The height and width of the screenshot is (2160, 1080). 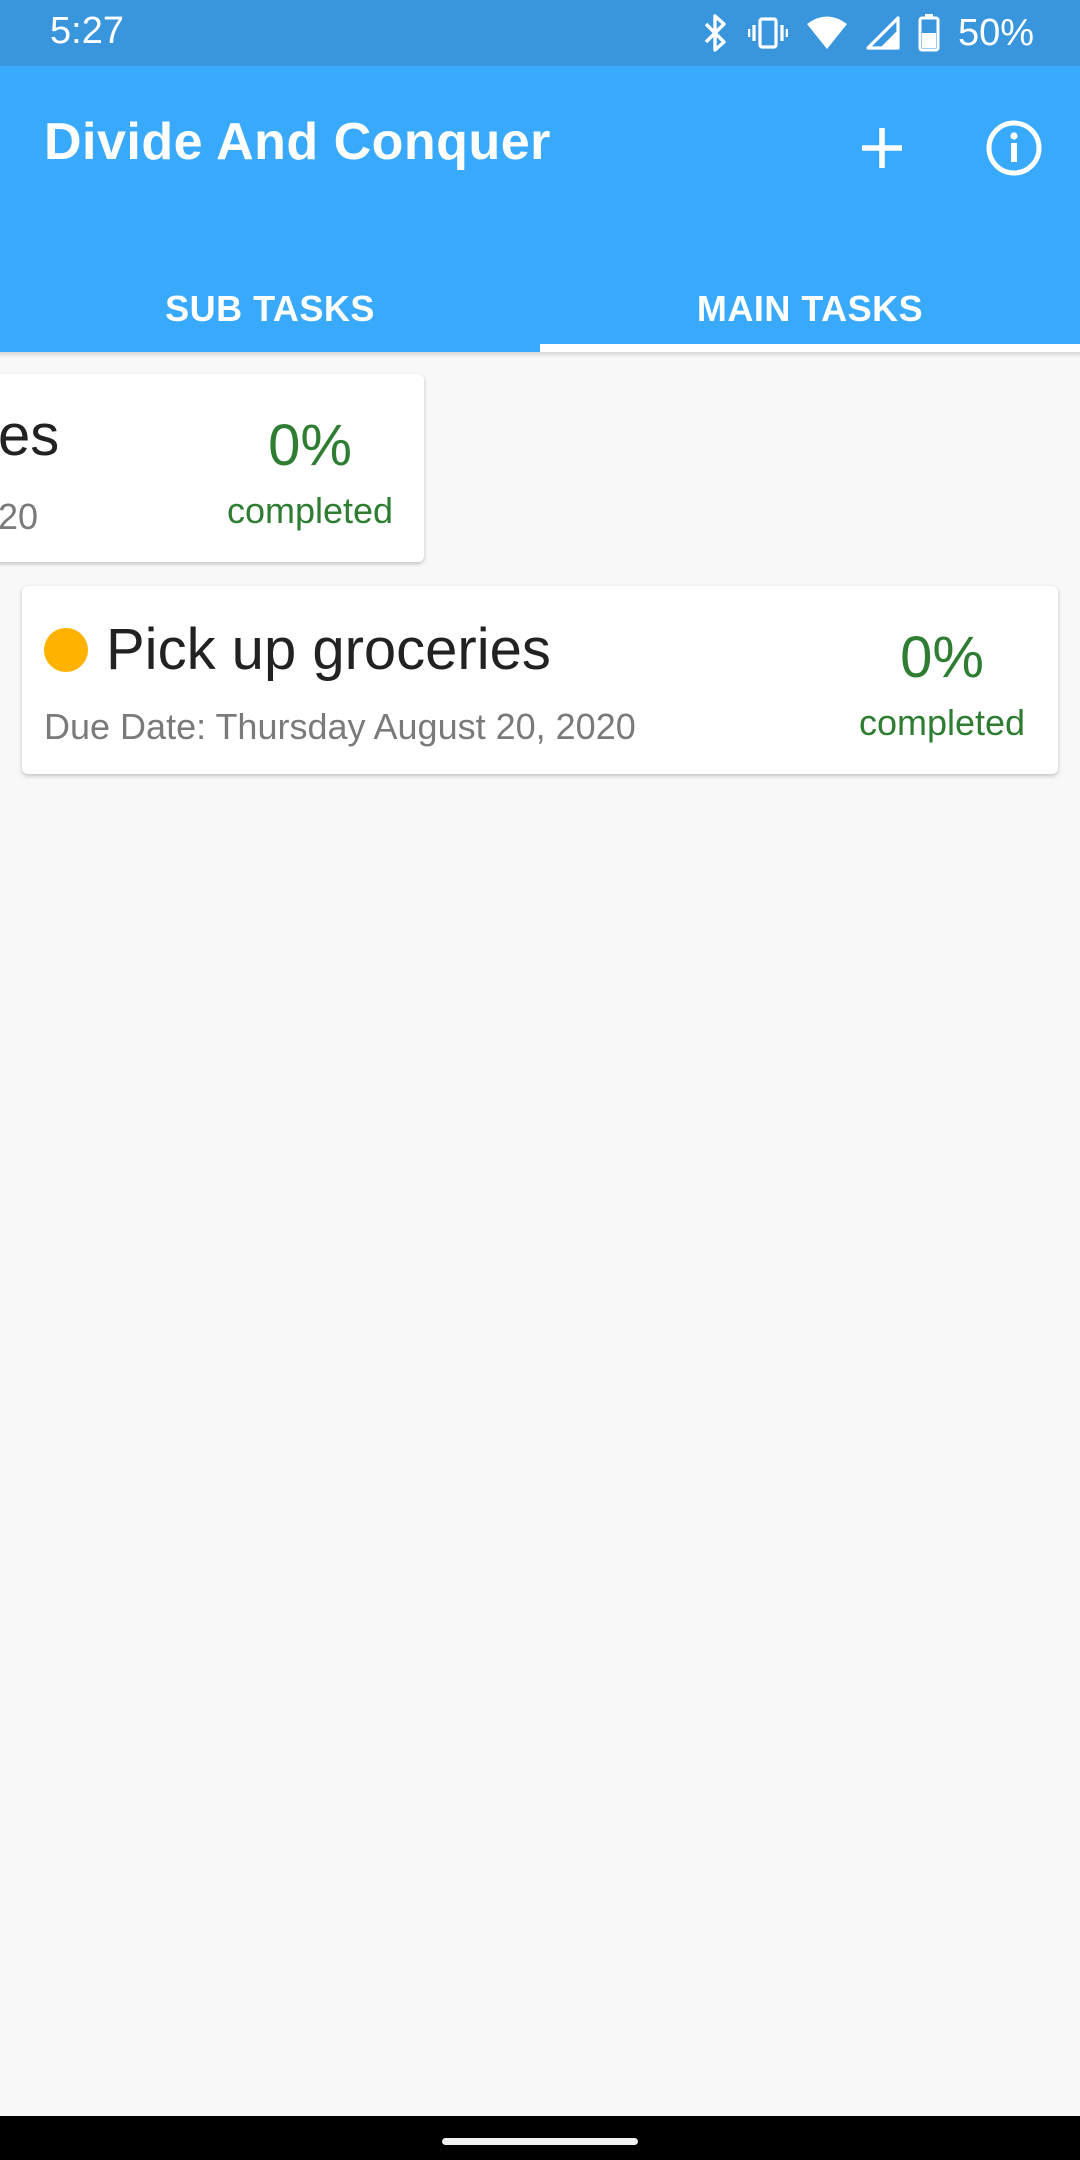 What do you see at coordinates (19, 516) in the screenshot?
I see `task-due-date: 20` at bounding box center [19, 516].